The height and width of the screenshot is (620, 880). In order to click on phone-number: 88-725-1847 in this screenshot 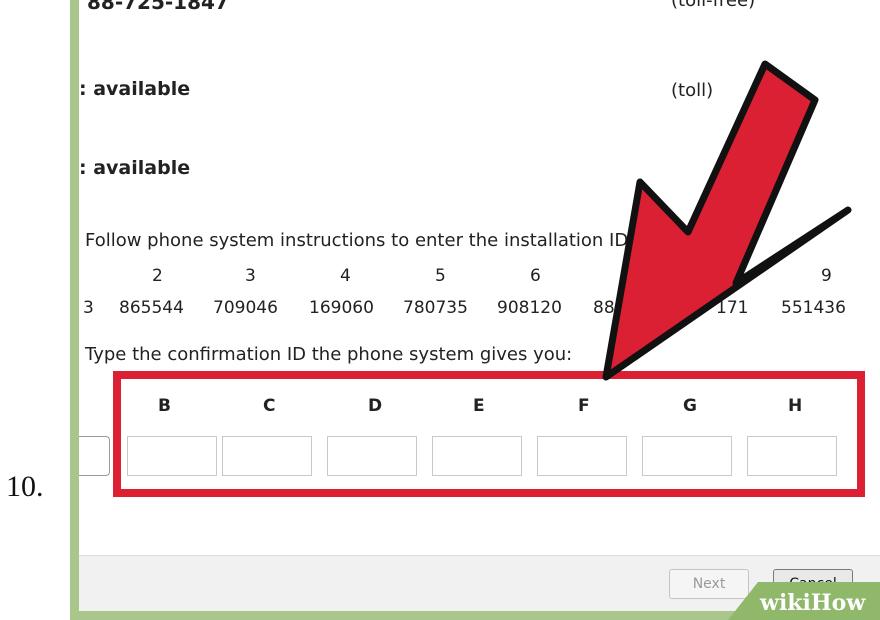, I will do `click(158, 7)`.